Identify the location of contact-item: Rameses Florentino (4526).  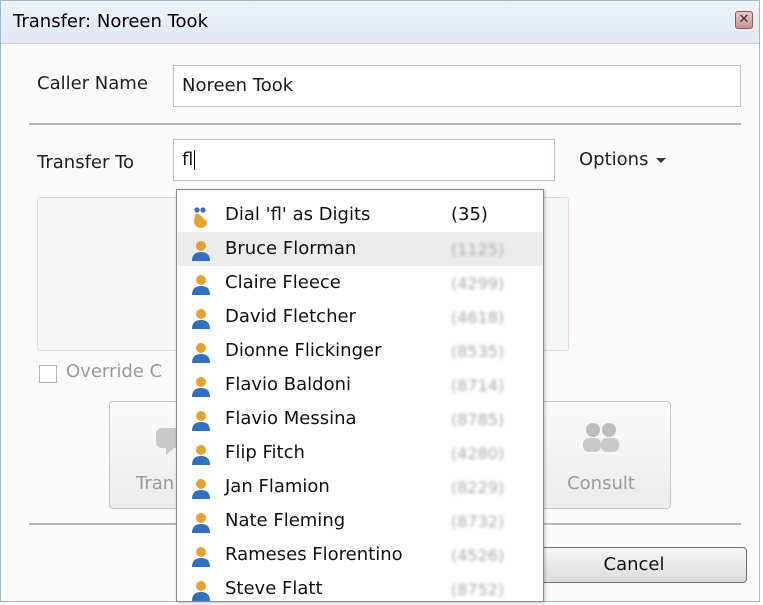
(360, 555).